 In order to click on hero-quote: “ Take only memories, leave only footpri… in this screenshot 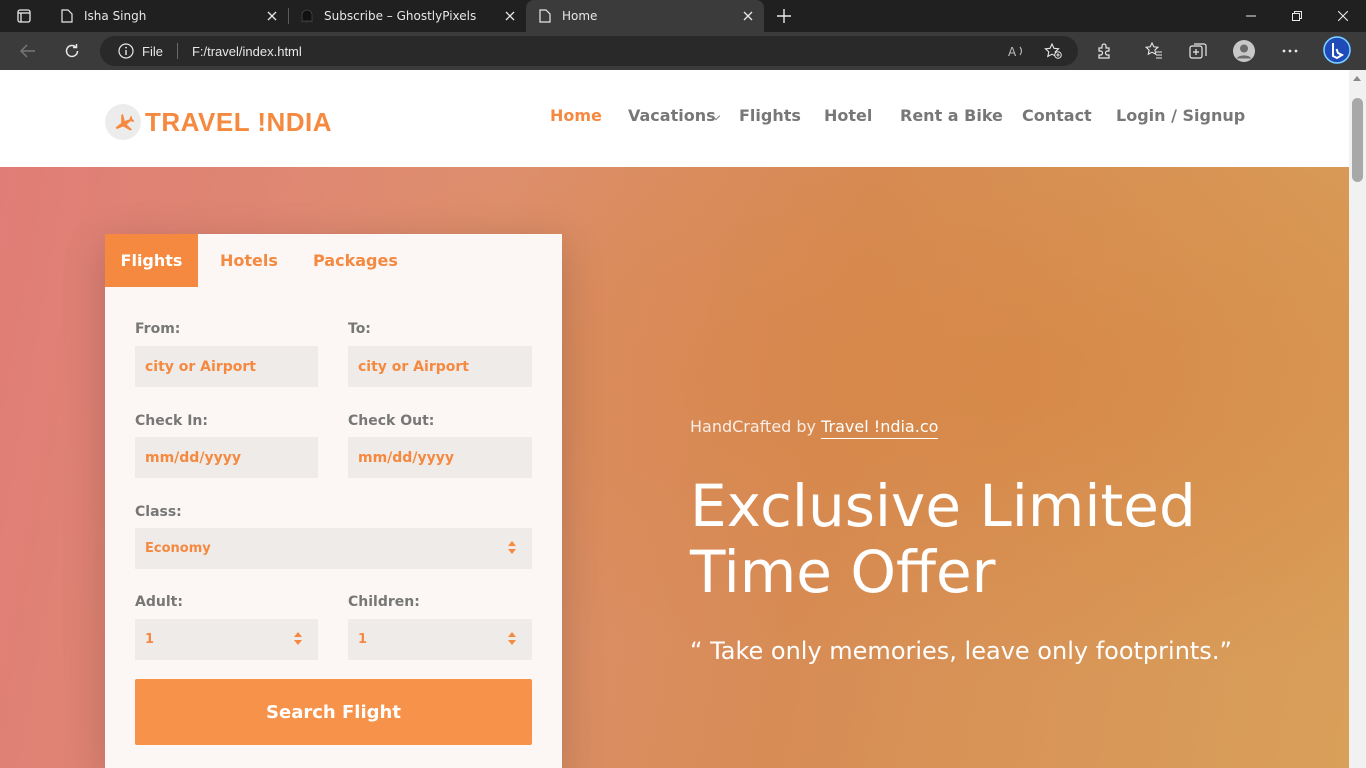, I will do `click(961, 651)`.